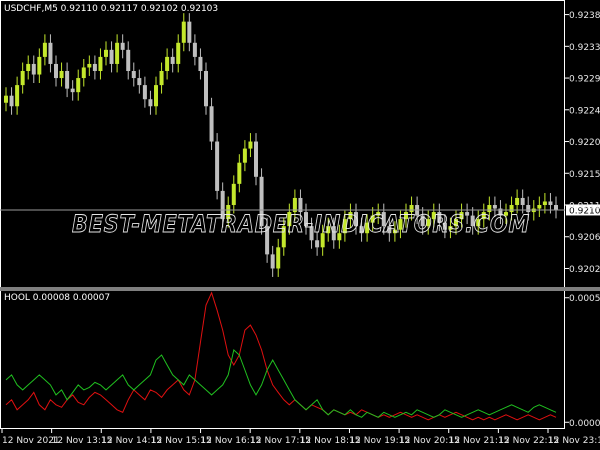  Describe the element at coordinates (574, 441) in the screenshot. I see `time-tick-label: 12 Nov 23:15` at that location.